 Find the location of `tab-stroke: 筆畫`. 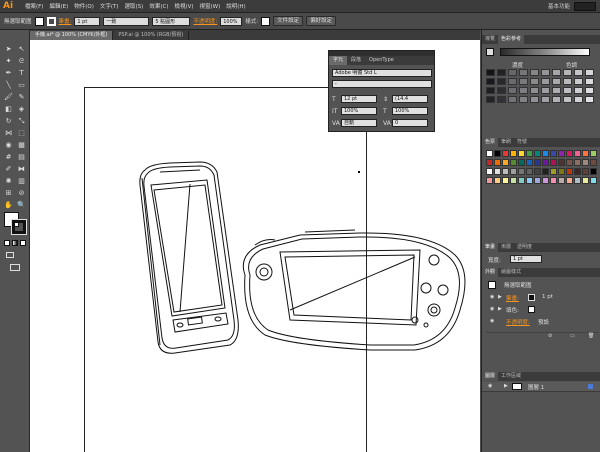

tab-stroke: 筆畫 is located at coordinates (490, 247).